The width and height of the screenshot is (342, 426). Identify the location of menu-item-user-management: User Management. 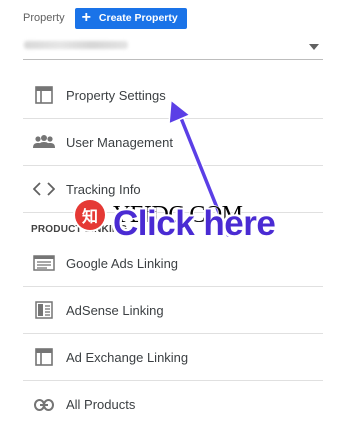
(173, 142).